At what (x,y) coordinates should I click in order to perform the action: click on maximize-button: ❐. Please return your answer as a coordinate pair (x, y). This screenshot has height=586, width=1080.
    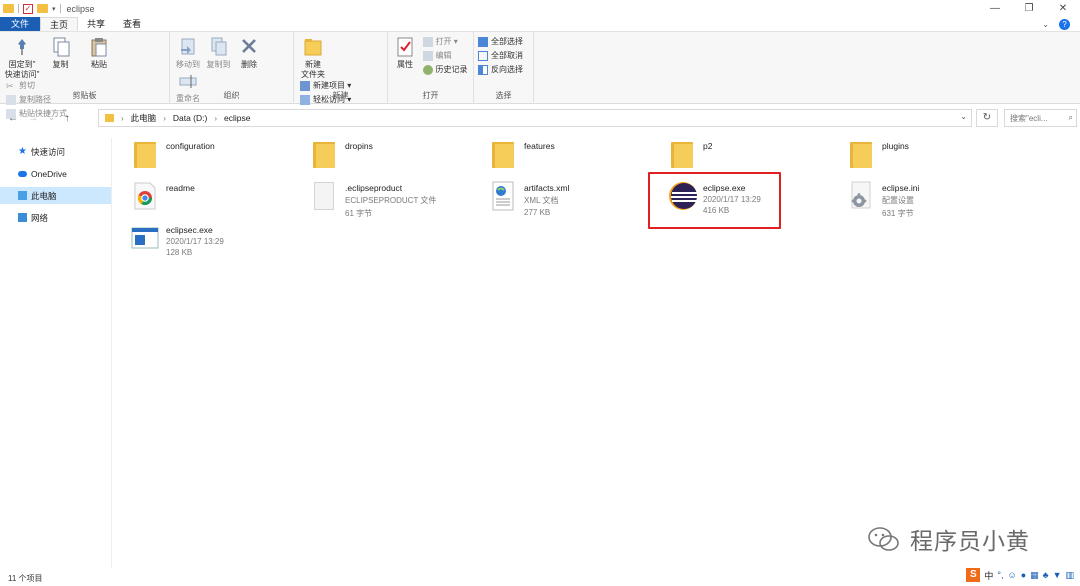
    Looking at the image, I should click on (1029, 8).